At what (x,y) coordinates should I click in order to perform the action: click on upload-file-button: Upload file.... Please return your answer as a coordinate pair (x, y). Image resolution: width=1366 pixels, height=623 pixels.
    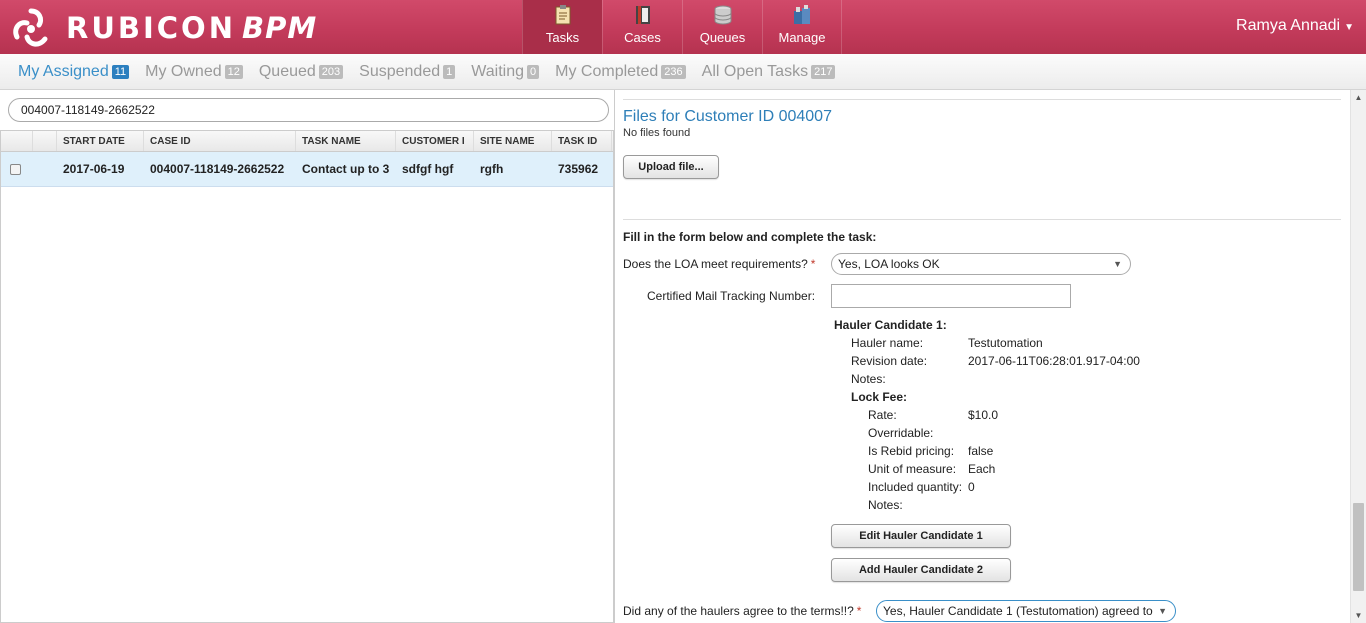
    Looking at the image, I should click on (671, 167).